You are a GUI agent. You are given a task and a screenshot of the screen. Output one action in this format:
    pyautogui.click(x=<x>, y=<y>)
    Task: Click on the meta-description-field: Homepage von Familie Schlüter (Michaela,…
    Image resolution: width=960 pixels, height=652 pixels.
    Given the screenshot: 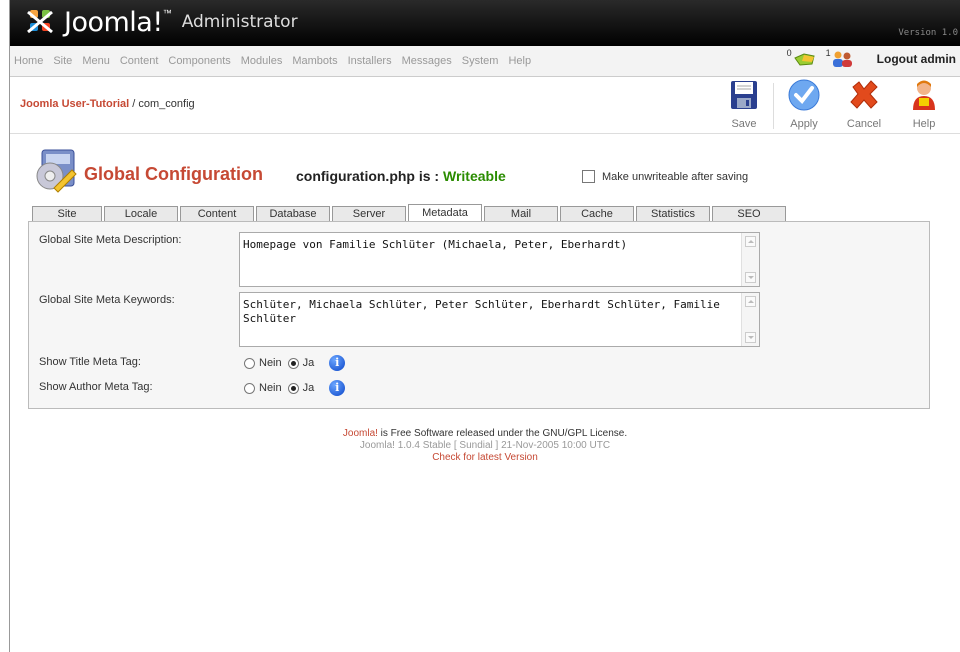 What is the action you would take?
    pyautogui.click(x=499, y=259)
    